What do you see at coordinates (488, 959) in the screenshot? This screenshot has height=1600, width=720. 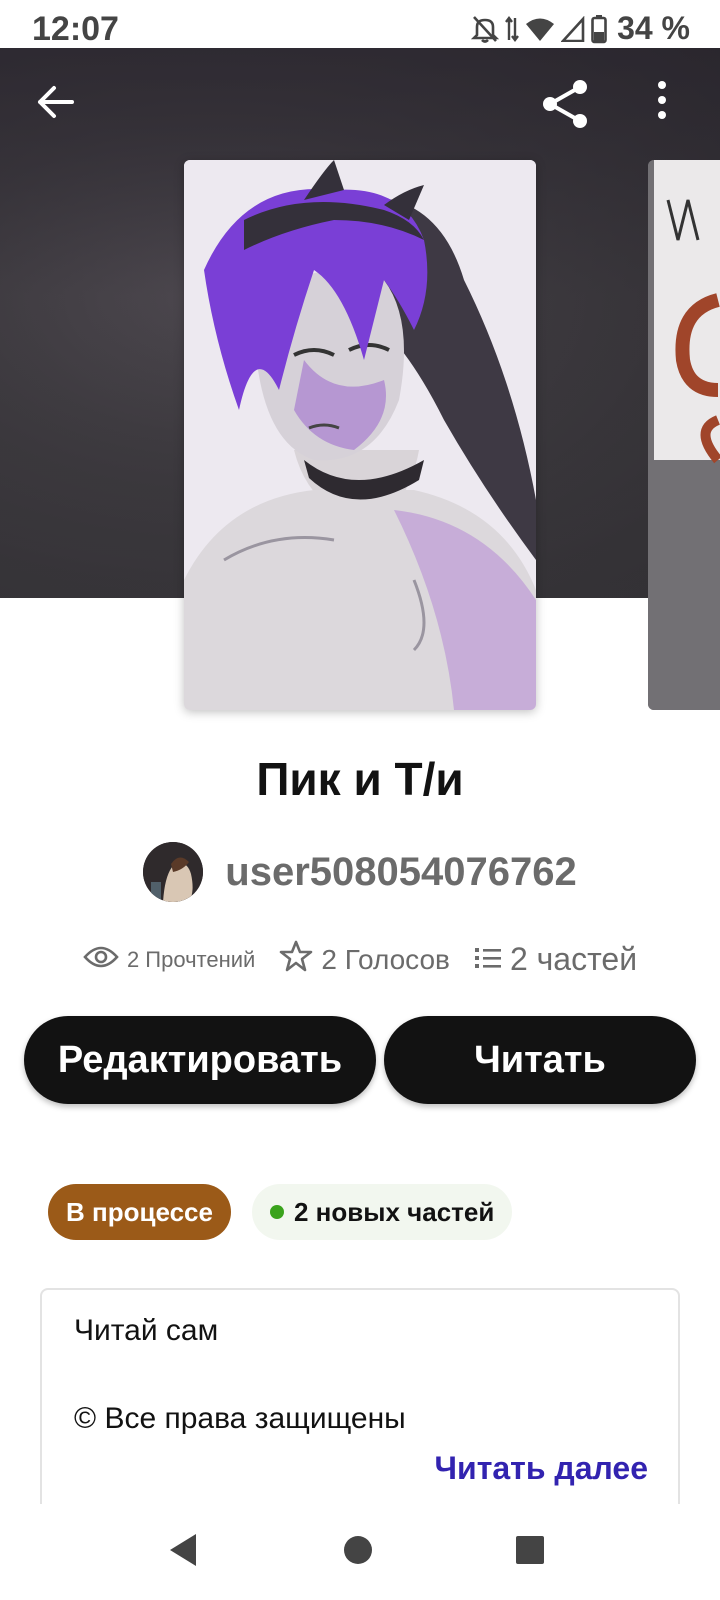 I see `list-icon` at bounding box center [488, 959].